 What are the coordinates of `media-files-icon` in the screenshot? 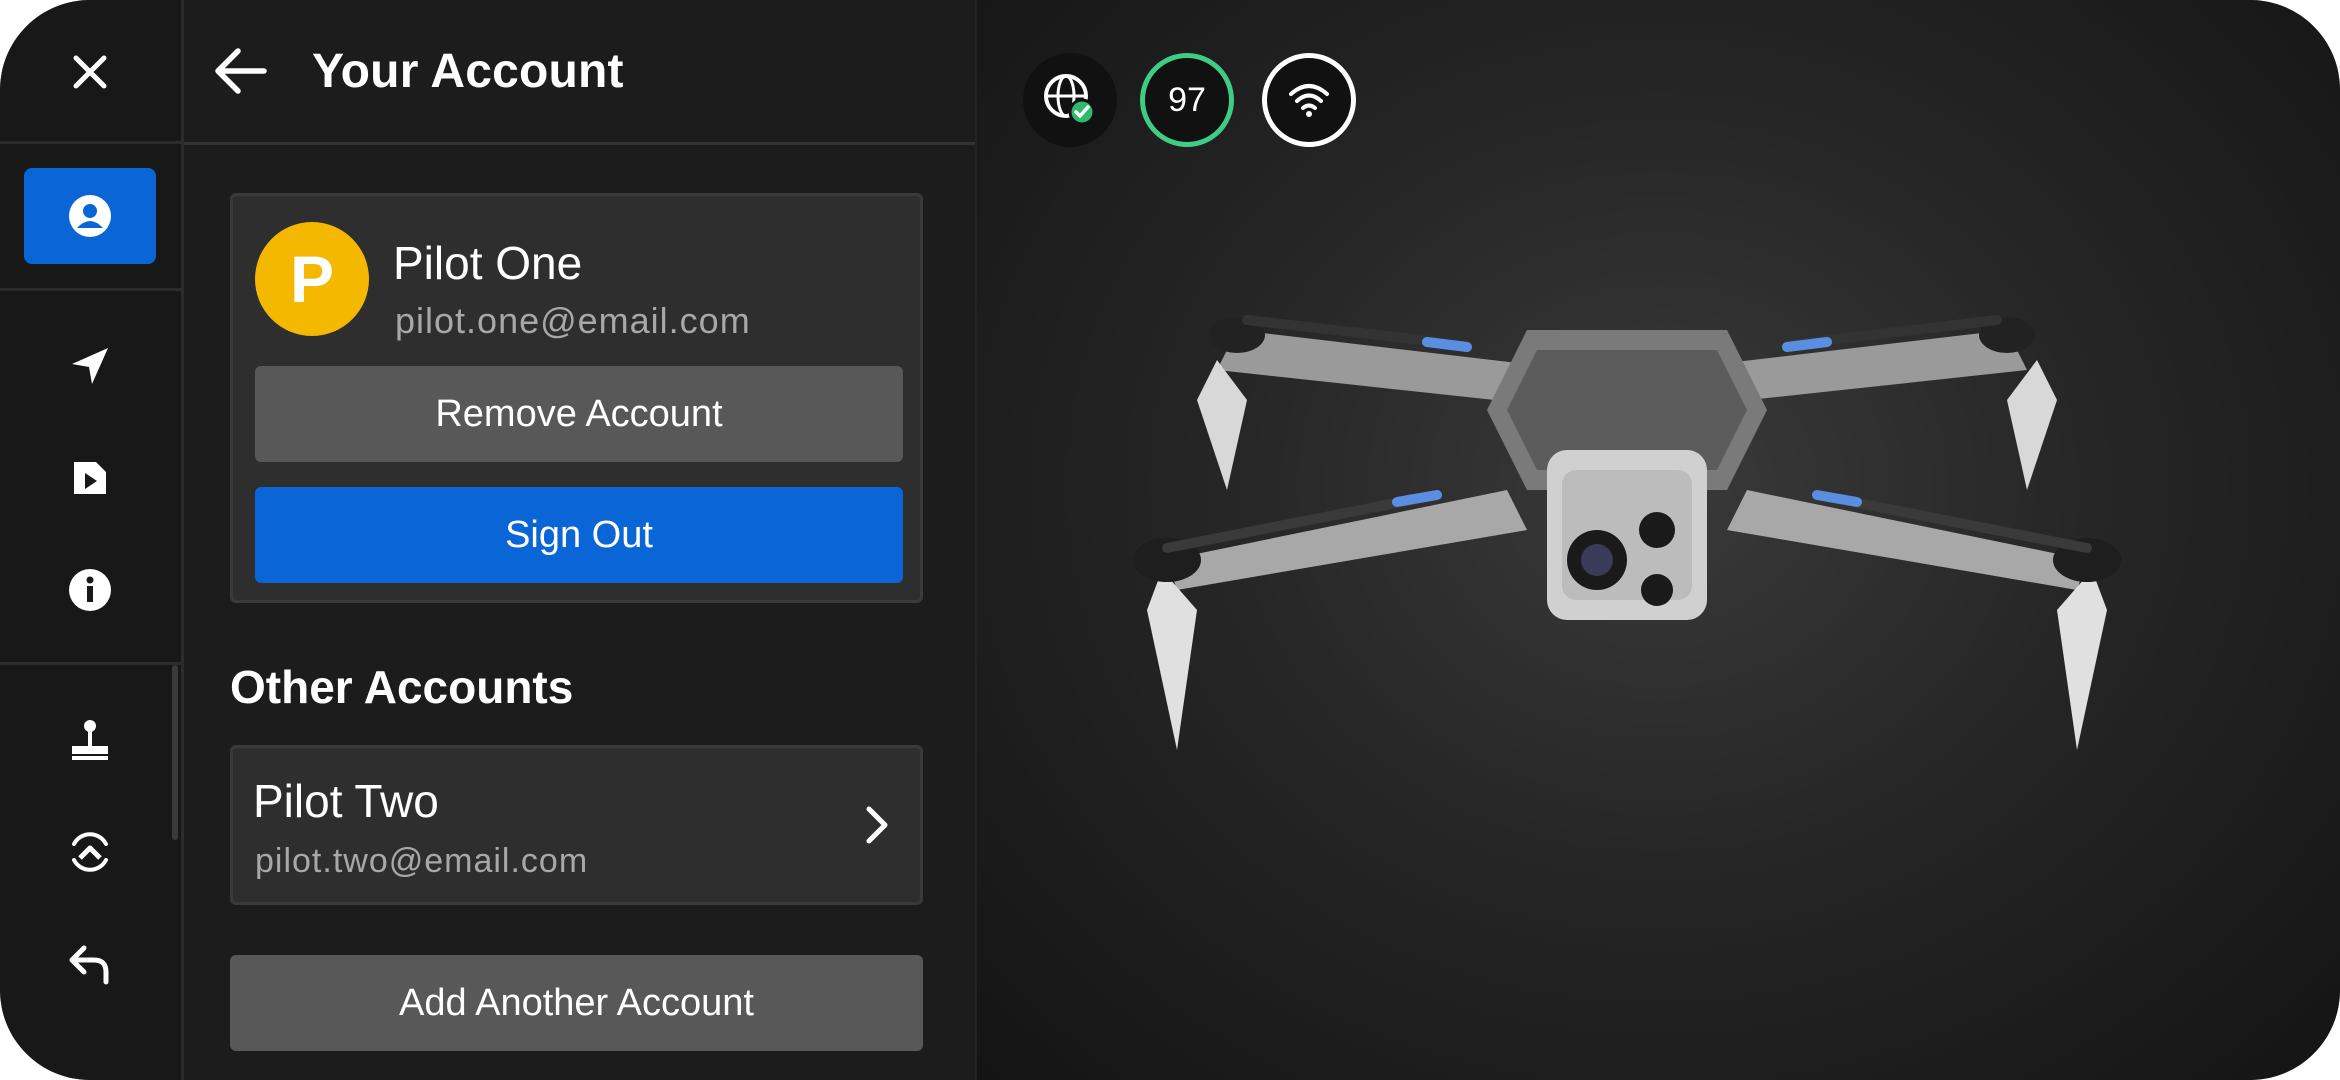 It's located at (90, 478).